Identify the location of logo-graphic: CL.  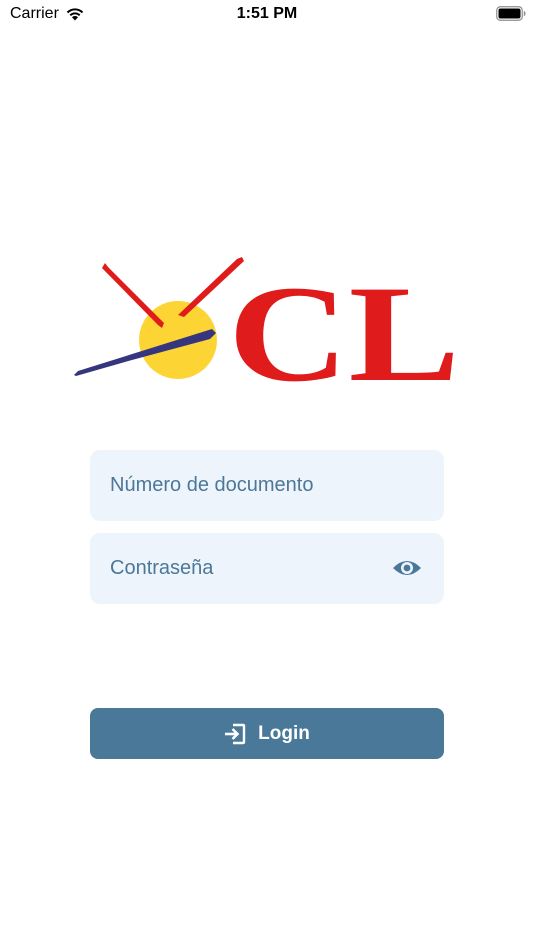
(267, 333).